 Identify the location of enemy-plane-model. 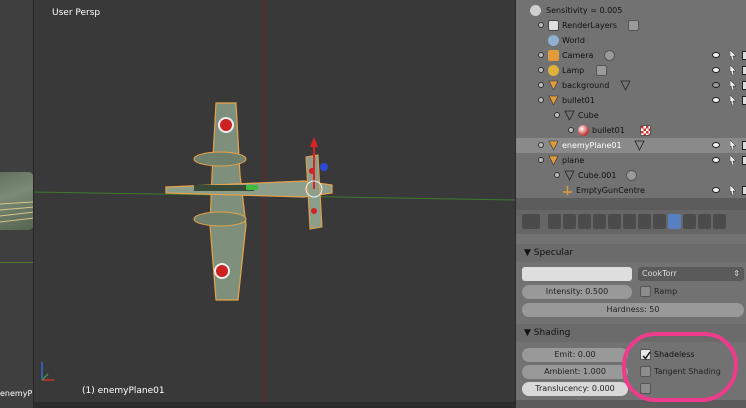
(244, 200).